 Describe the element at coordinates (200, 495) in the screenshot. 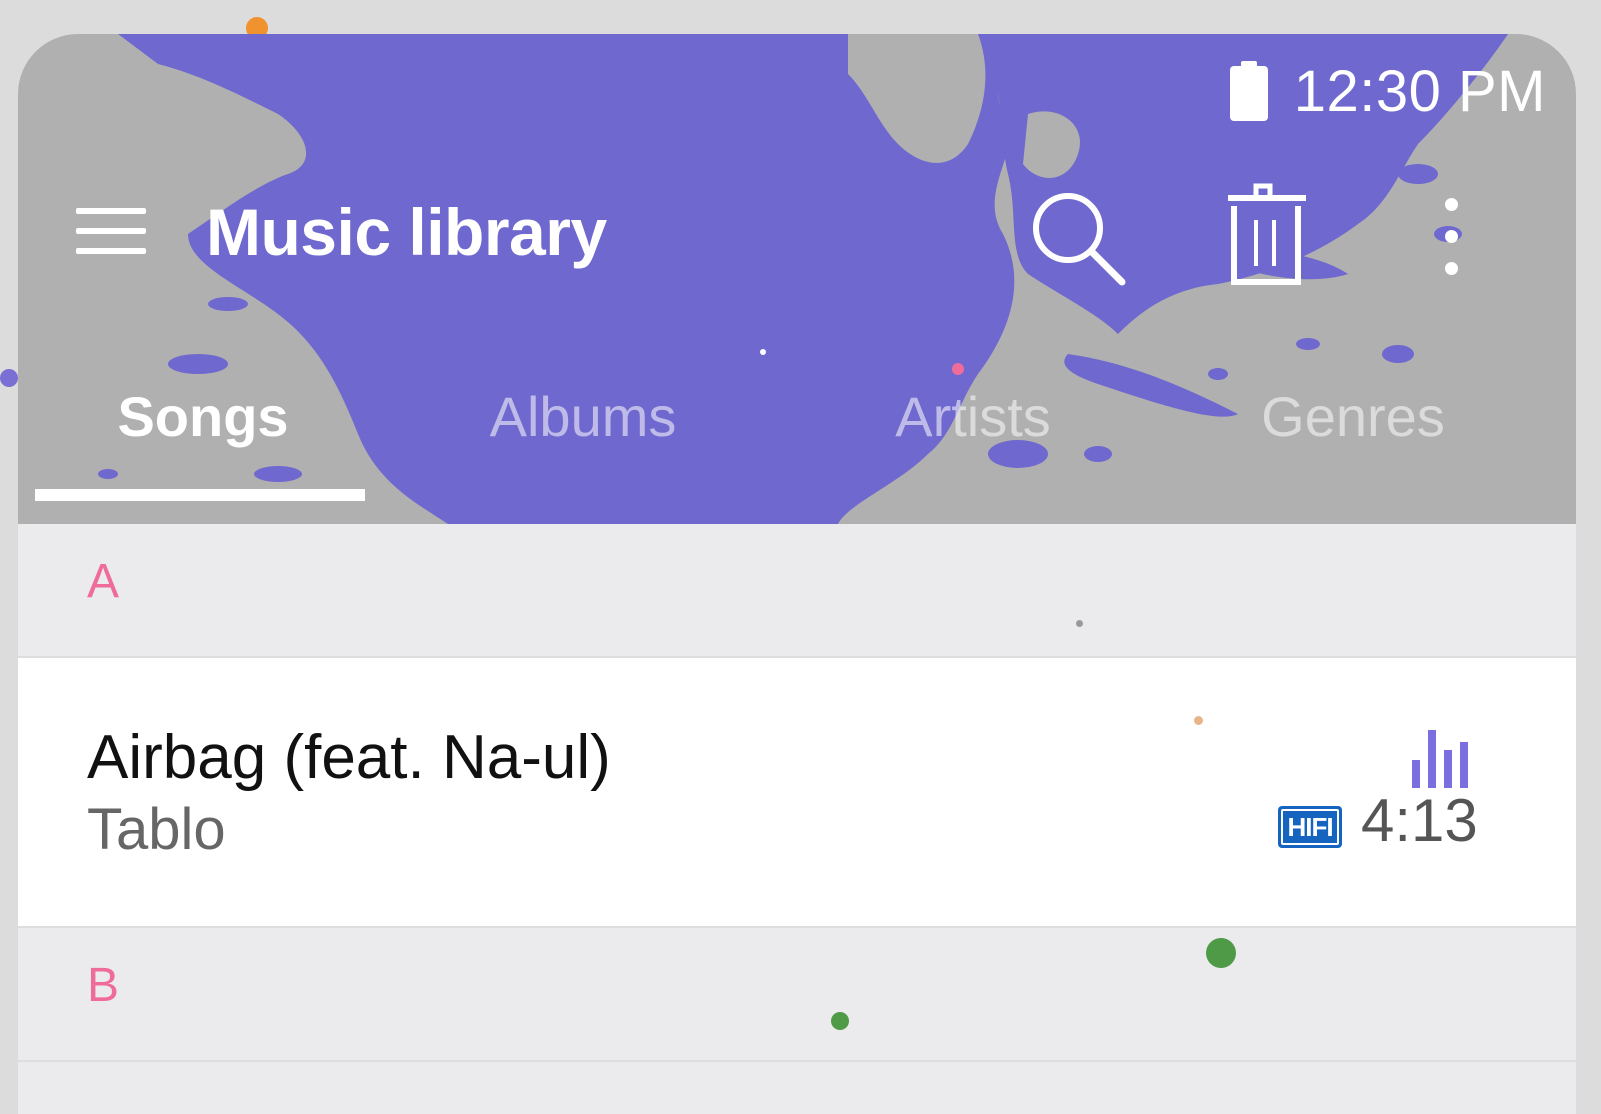

I see `tab-indicator` at that location.